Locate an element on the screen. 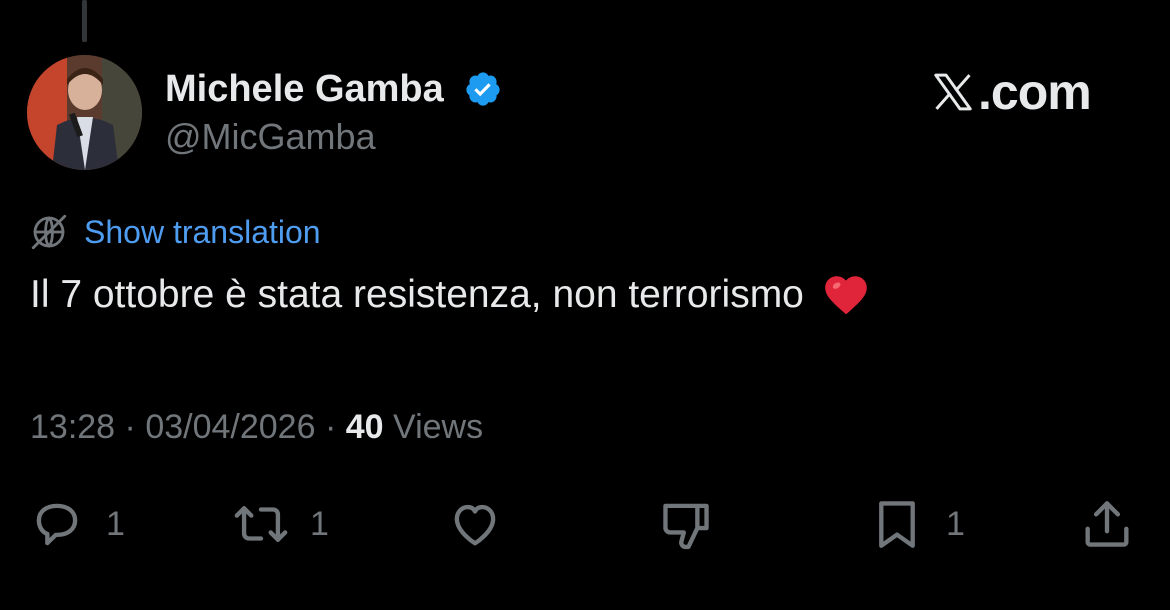  avatar is located at coordinates (84, 112).